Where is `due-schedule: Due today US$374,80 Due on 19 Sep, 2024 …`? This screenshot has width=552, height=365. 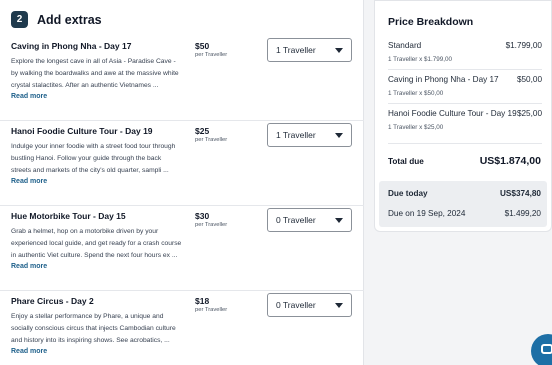
due-schedule: Due today US$374,80 Due on 19 Sep, 2024 … is located at coordinates (463, 204).